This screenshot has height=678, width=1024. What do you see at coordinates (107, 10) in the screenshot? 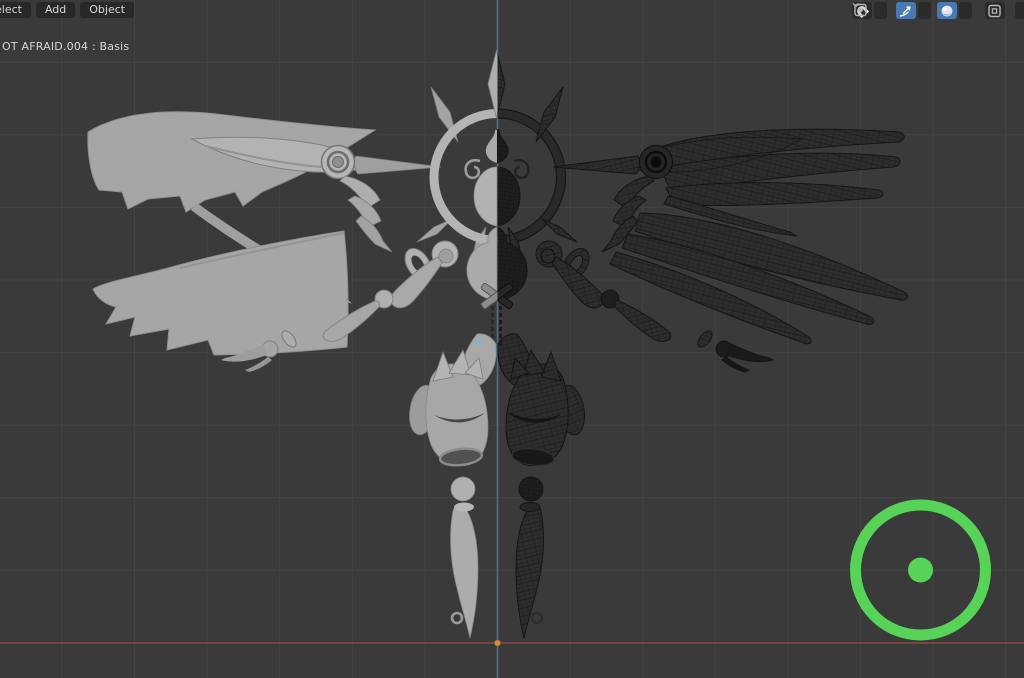
I see `menu-object: Object` at bounding box center [107, 10].